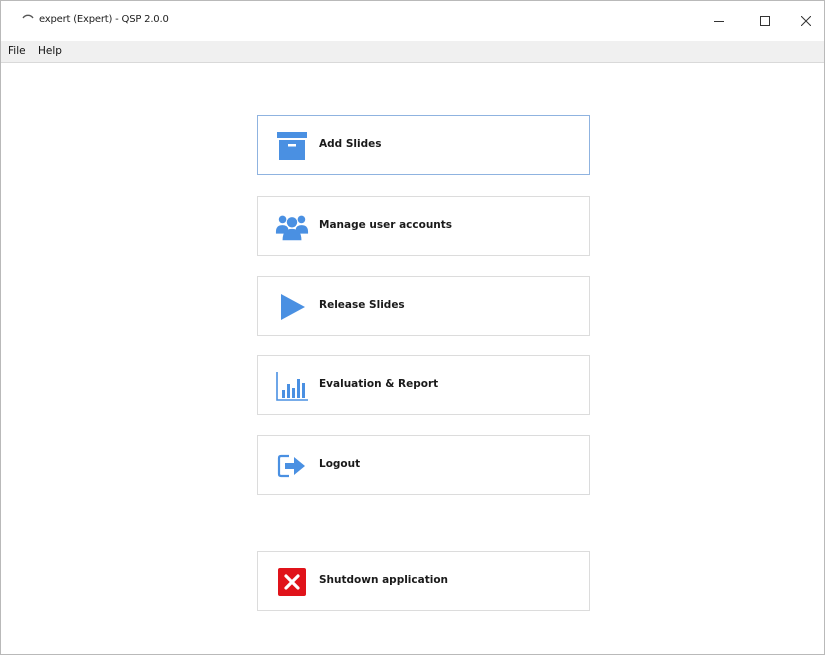 Image resolution: width=825 pixels, height=655 pixels. I want to click on users-icon, so click(292, 227).